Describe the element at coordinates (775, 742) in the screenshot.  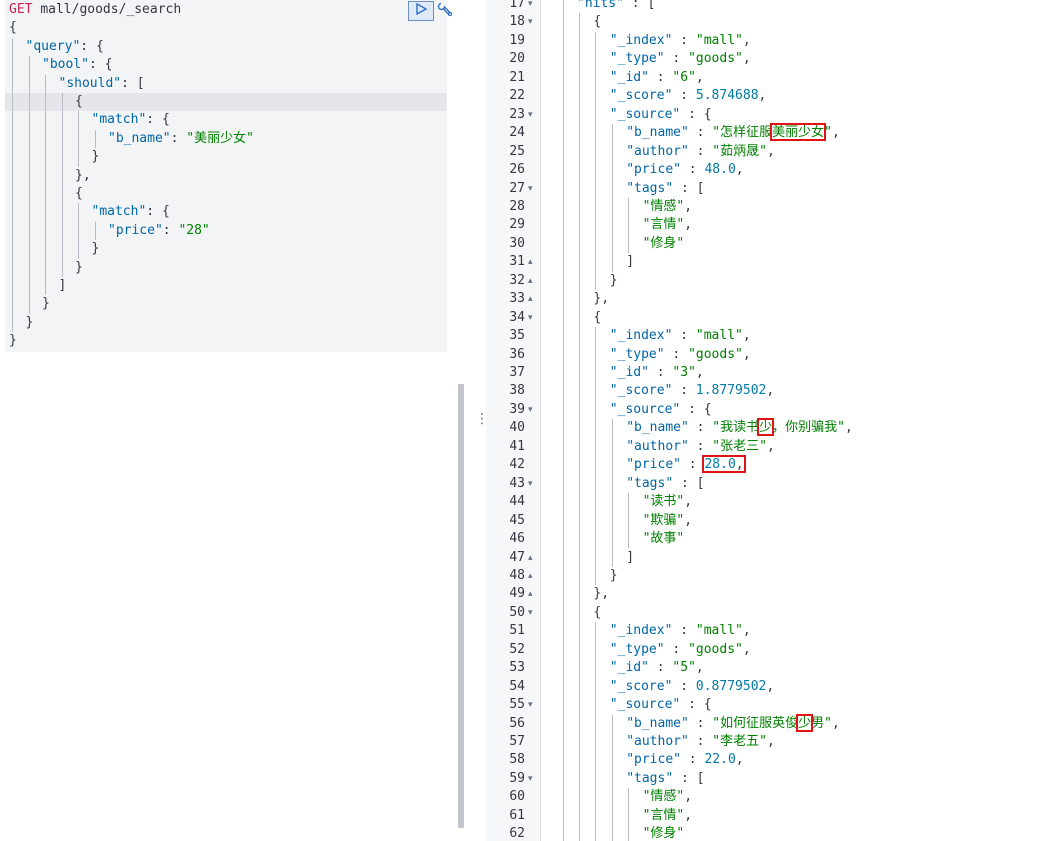
I see `response-line: 57 "author" : "李老五",` at that location.